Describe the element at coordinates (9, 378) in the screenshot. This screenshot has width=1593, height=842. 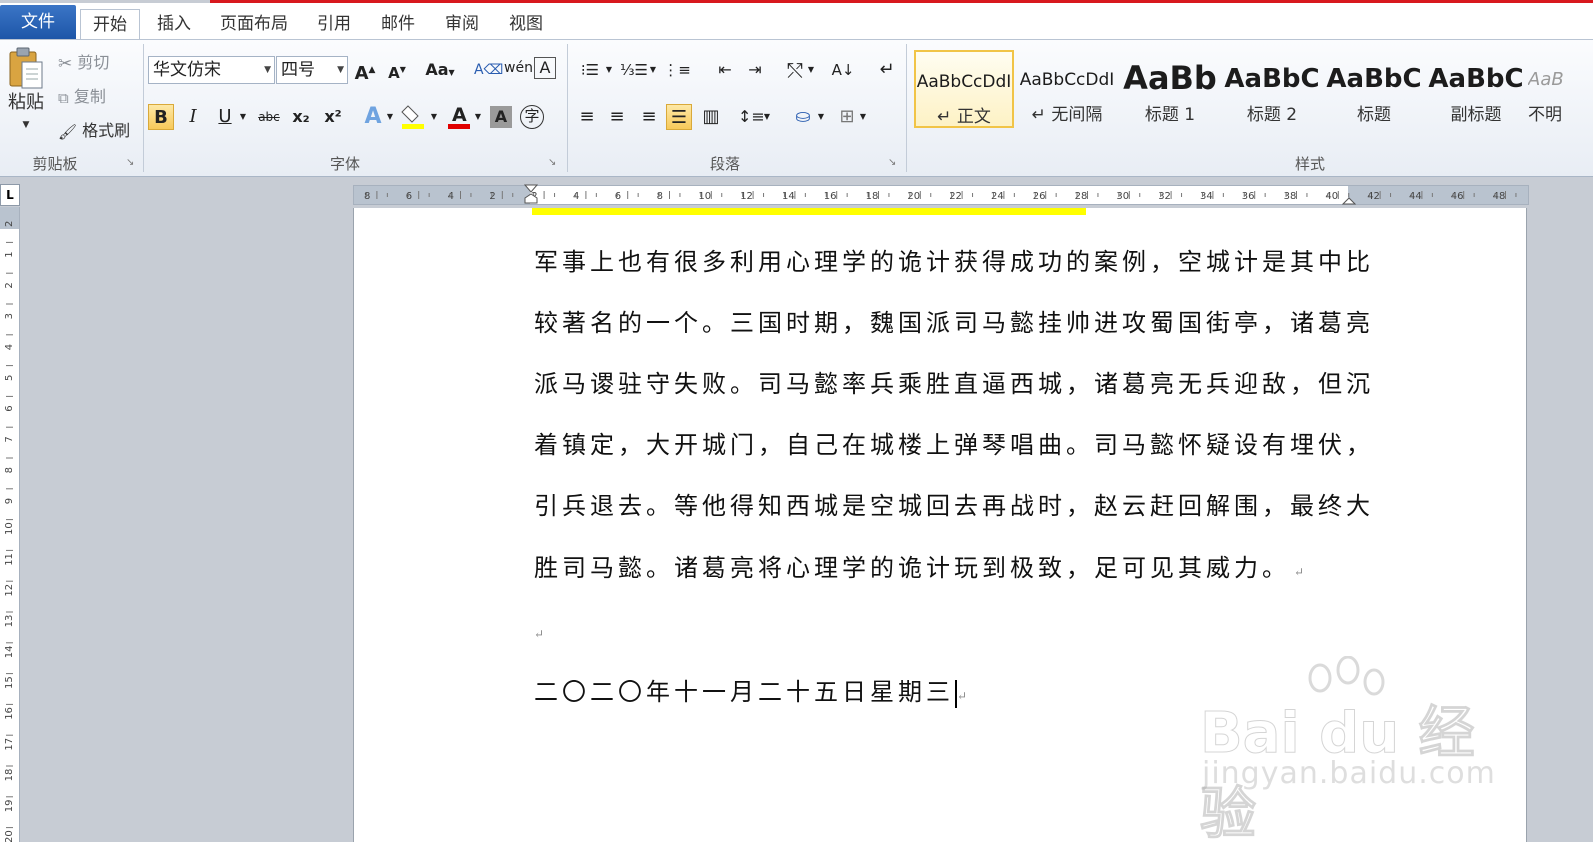
I see `ruler-tick-label: 5` at that location.